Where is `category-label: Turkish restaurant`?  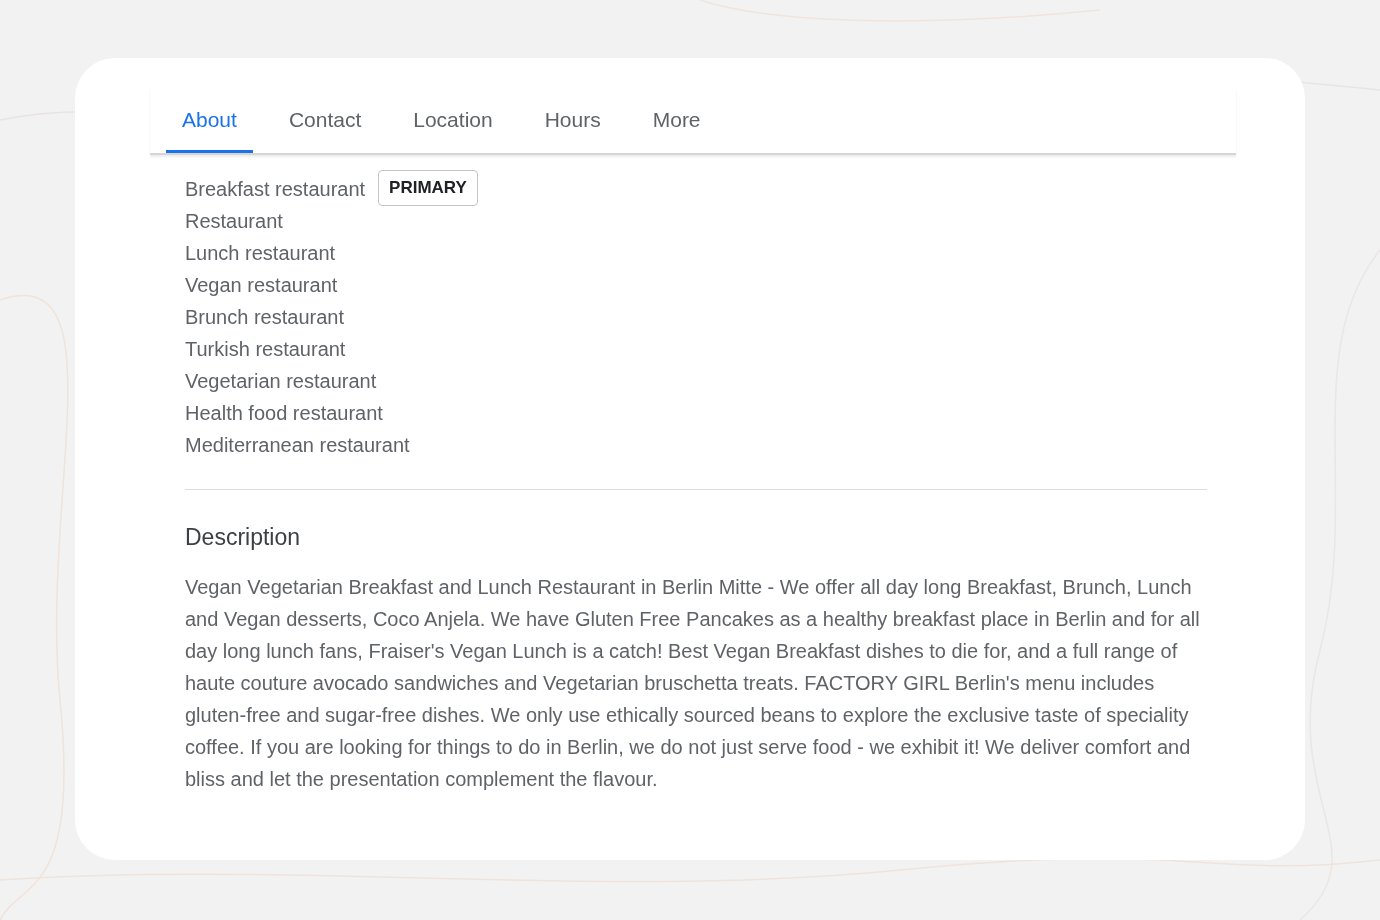
category-label: Turkish restaurant is located at coordinates (265, 349).